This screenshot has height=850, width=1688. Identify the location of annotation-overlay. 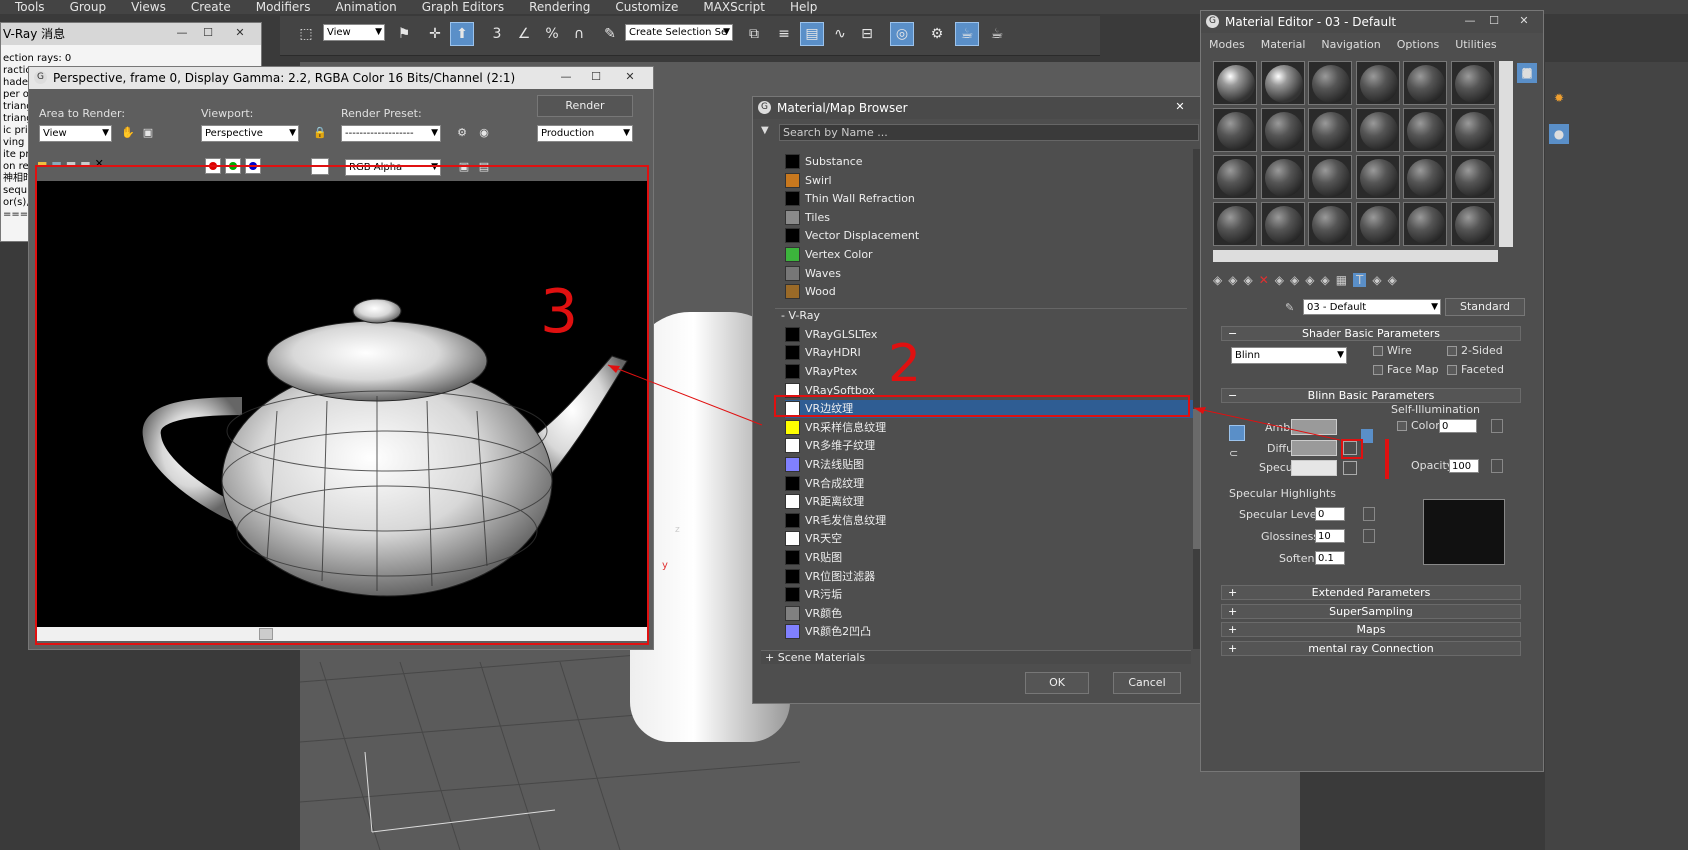
(974, 402).